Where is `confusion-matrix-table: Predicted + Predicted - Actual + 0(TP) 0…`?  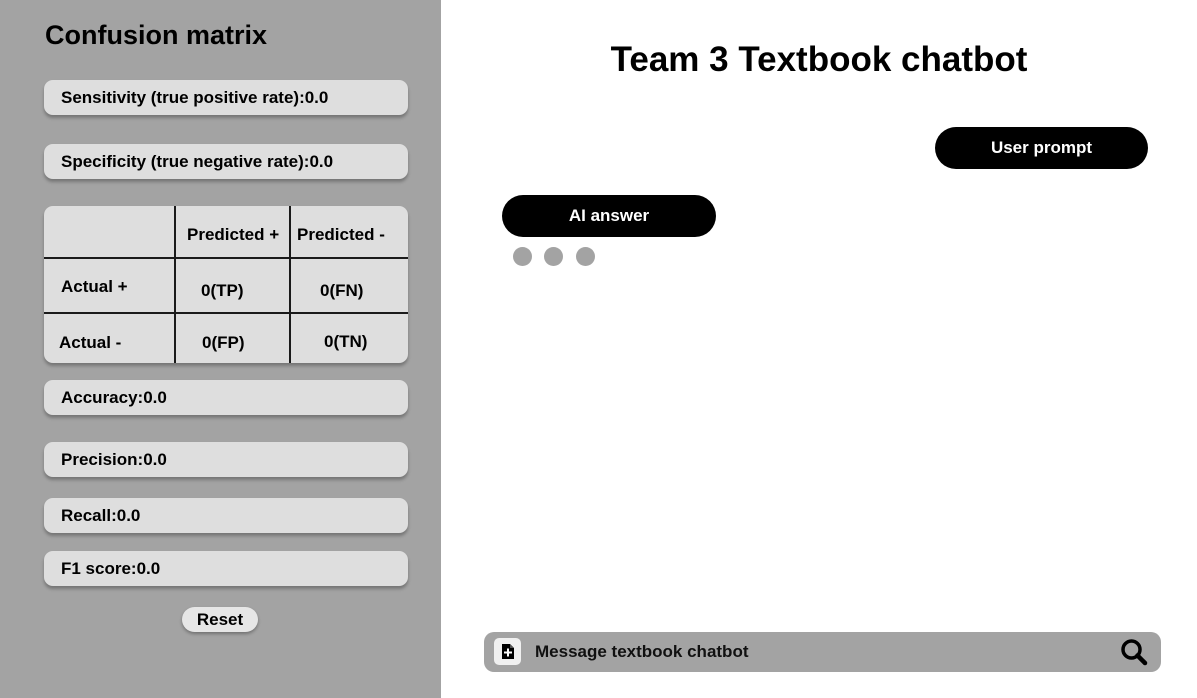
confusion-matrix-table: Predicted + Predicted - Actual + 0(TP) 0… is located at coordinates (226, 284).